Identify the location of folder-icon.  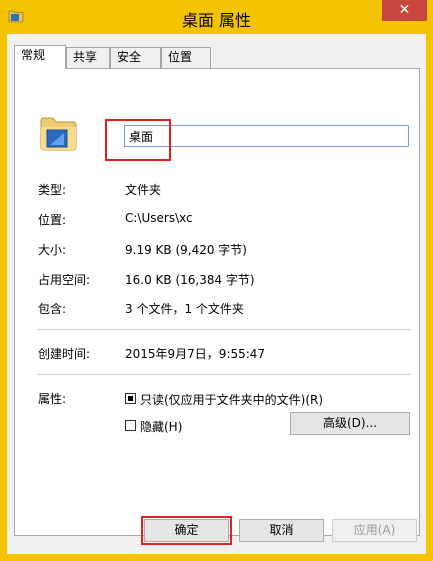
(58, 134).